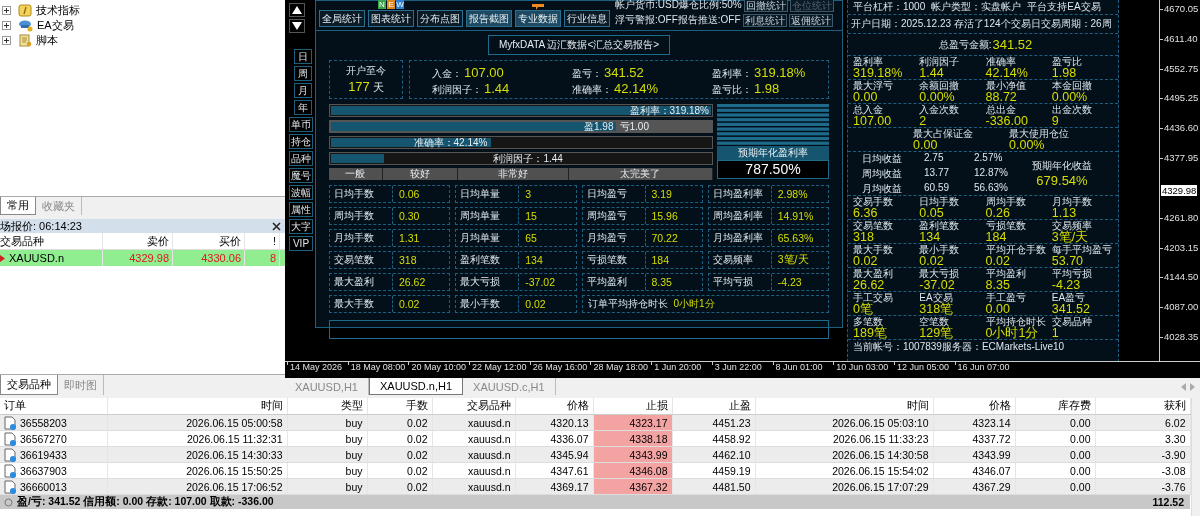 The width and height of the screenshot is (1200, 516). What do you see at coordinates (303, 90) in the screenshot?
I see `side-button: 月` at bounding box center [303, 90].